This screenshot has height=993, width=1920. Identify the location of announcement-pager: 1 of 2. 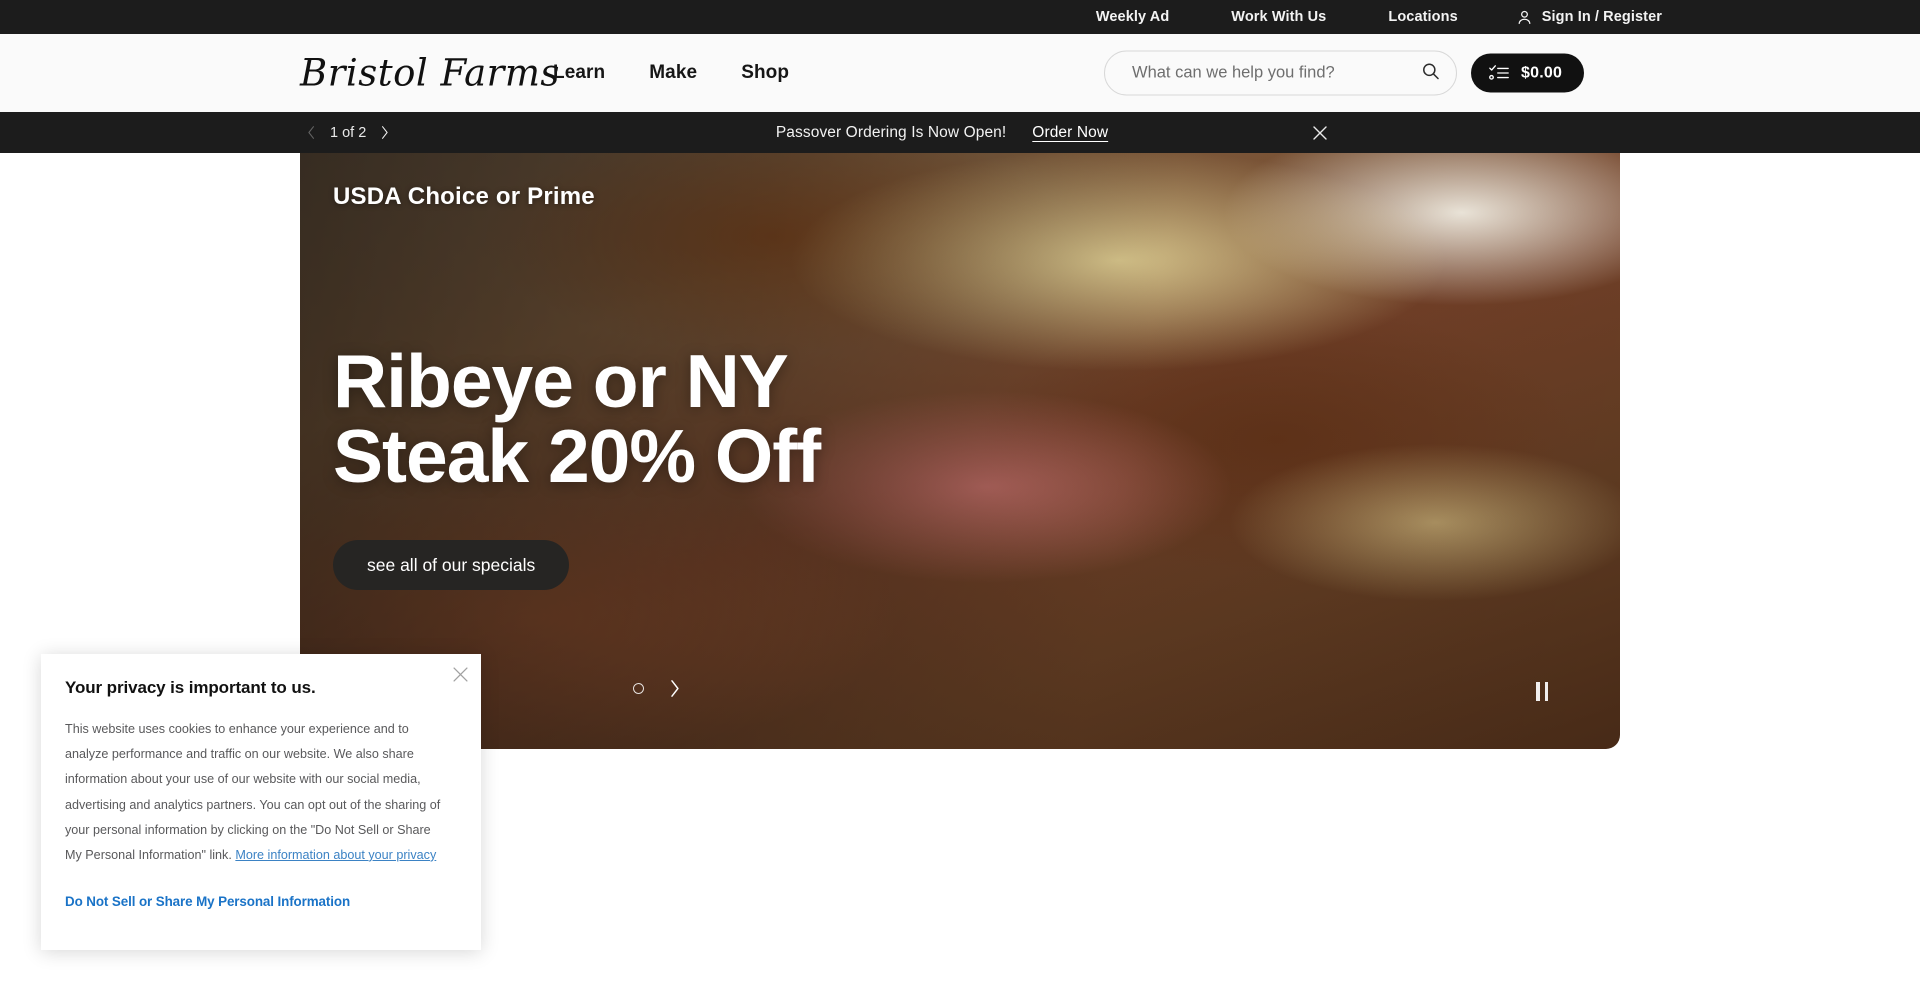
(348, 133).